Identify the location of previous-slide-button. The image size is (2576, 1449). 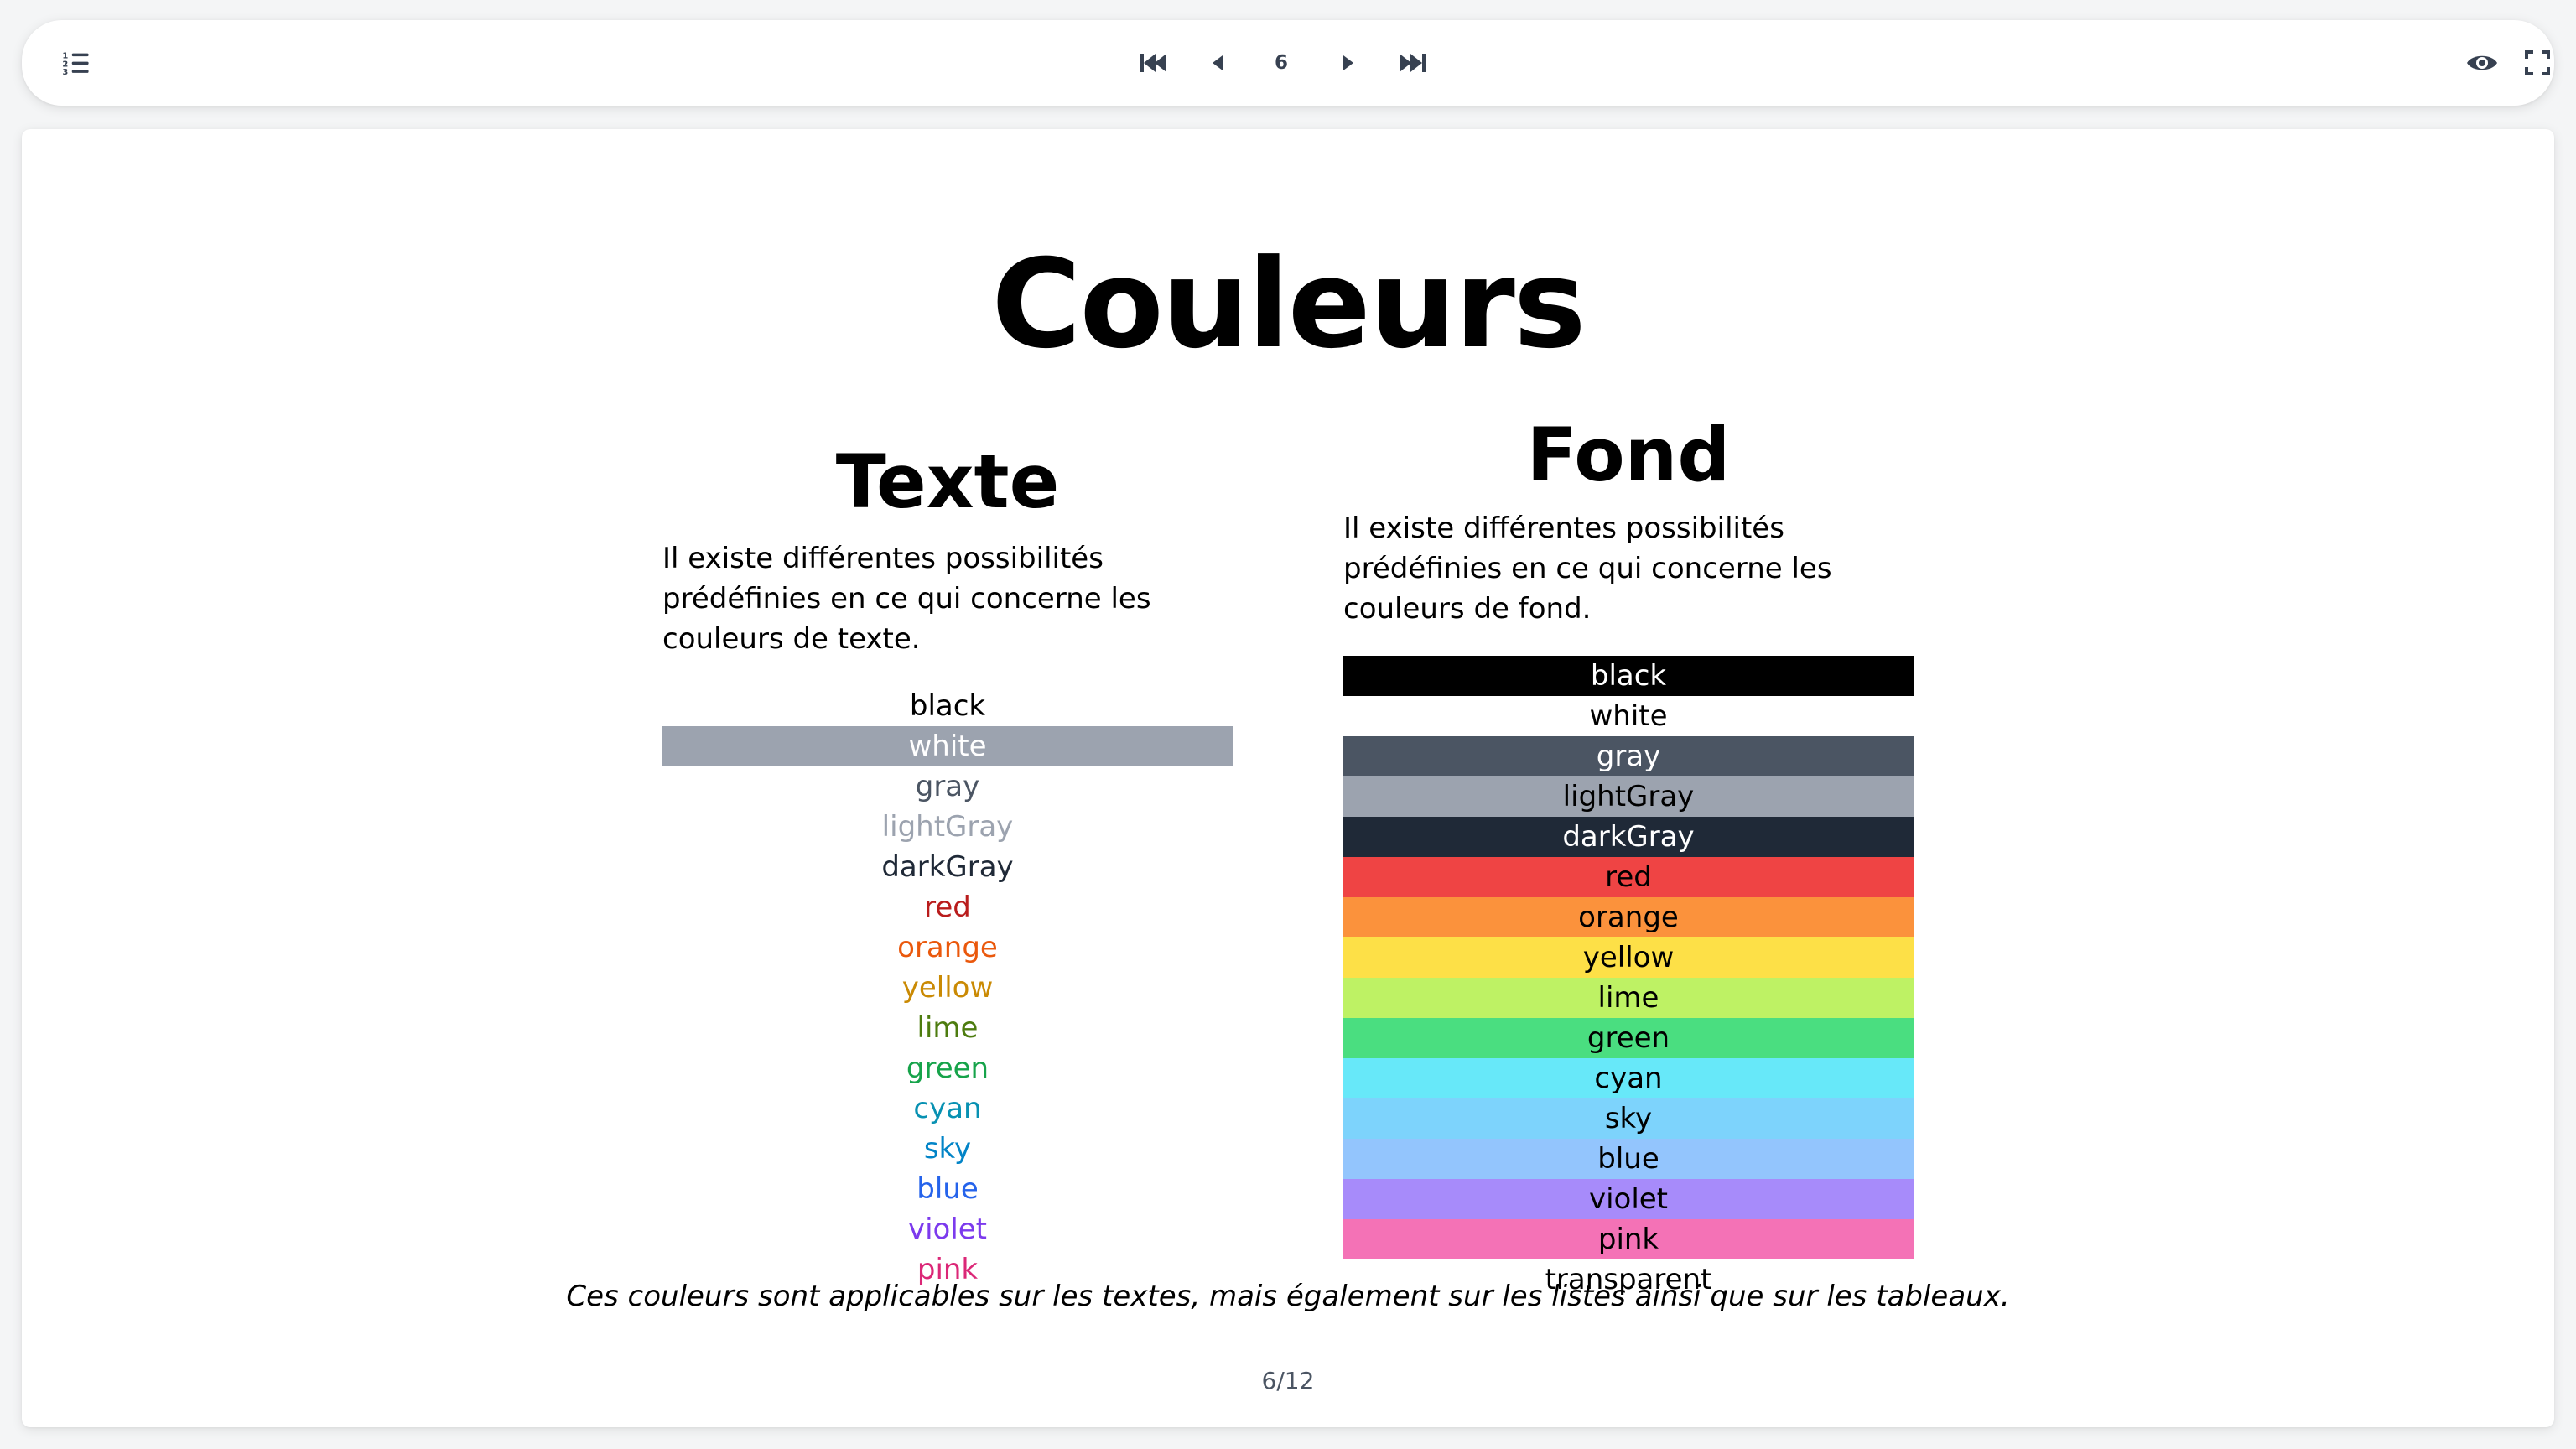
(1217, 63).